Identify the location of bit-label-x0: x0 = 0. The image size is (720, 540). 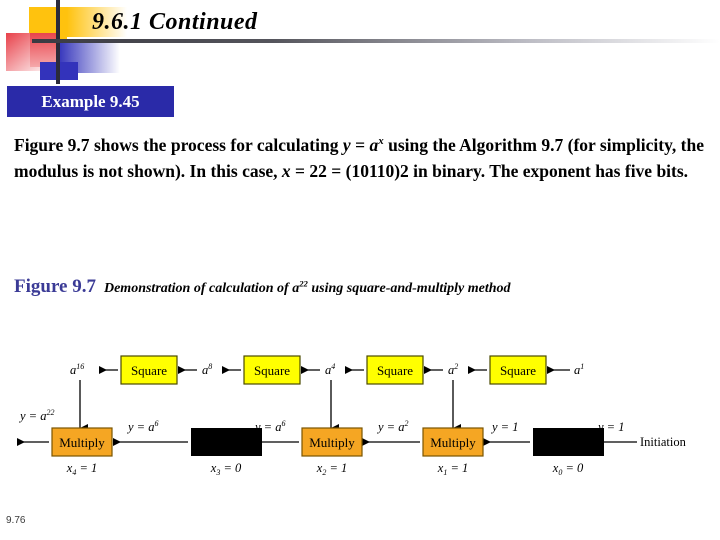
(568, 469).